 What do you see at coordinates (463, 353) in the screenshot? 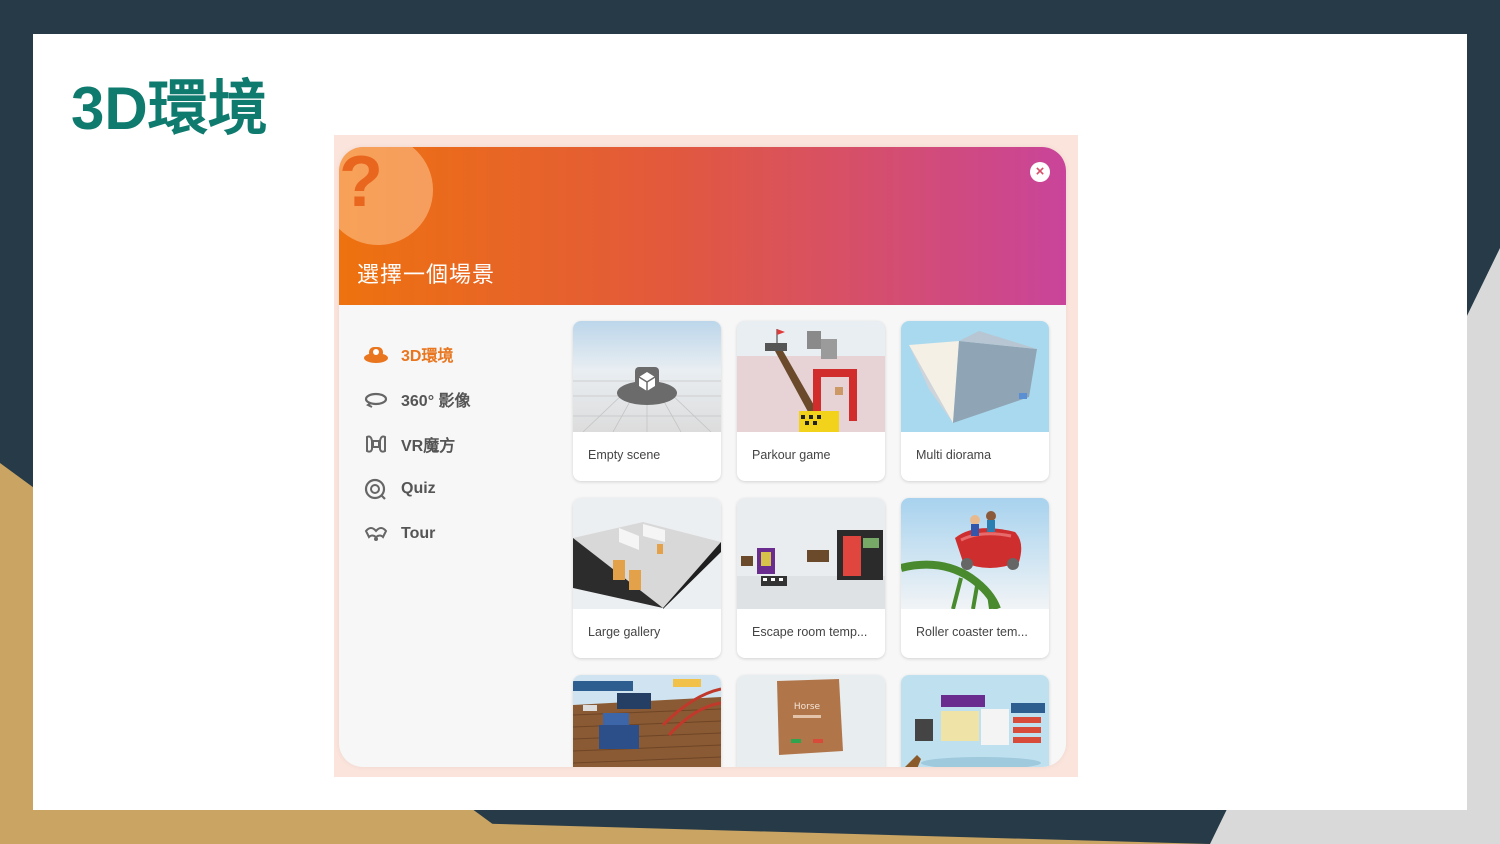
I see `sidebar-item-3d: 3D環境` at bounding box center [463, 353].